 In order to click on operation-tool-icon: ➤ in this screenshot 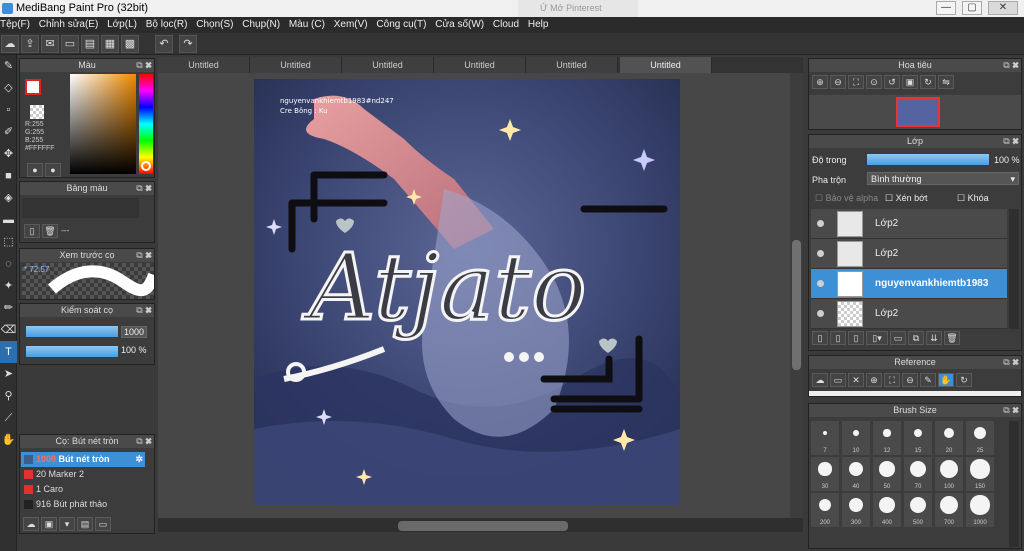, I will do `click(8, 374)`.